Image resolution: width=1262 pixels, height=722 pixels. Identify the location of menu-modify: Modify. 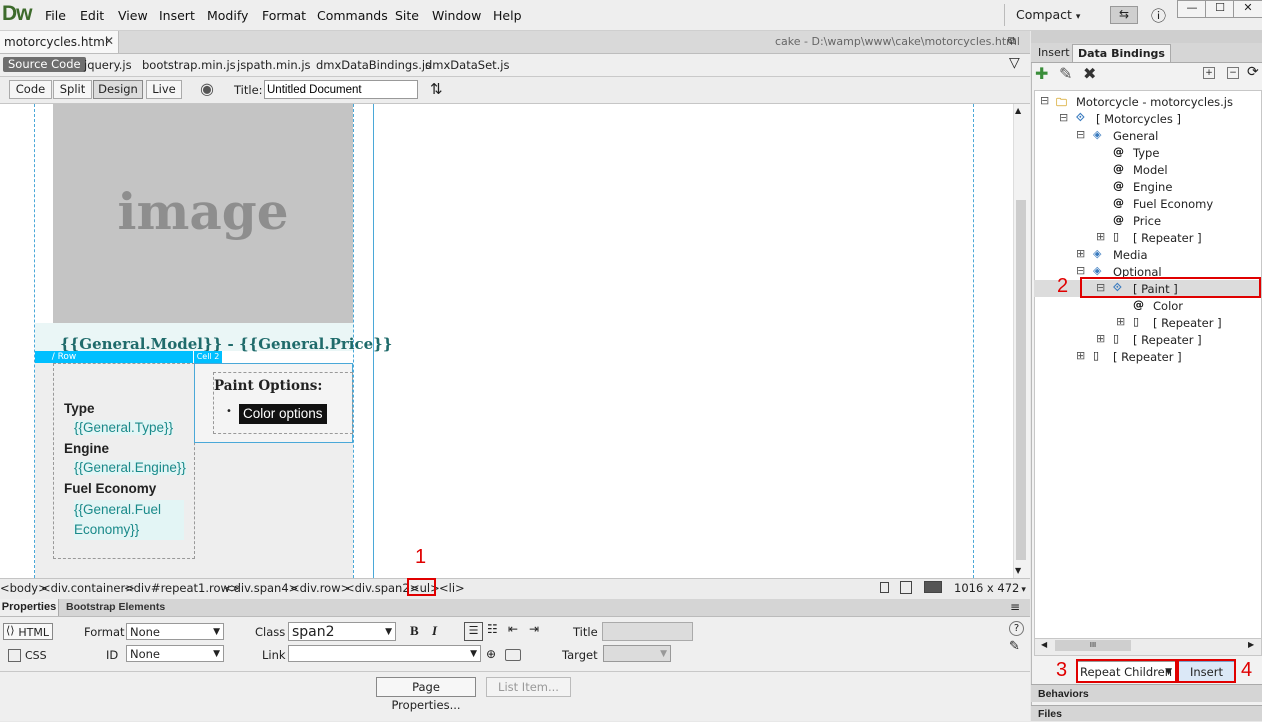
(227, 15).